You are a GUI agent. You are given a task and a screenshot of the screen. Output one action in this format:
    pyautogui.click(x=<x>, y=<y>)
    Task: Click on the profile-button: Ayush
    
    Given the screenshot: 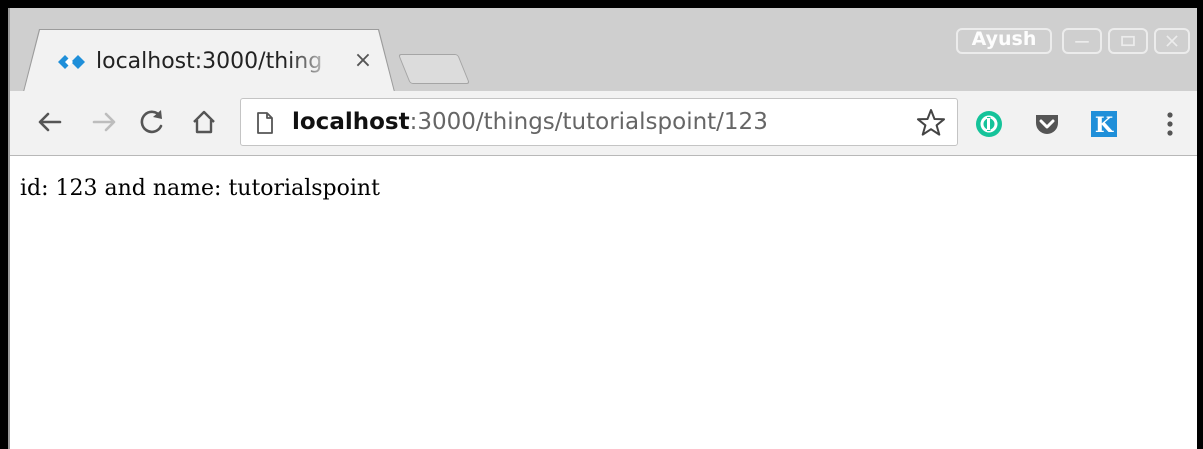 What is the action you would take?
    pyautogui.click(x=1004, y=41)
    